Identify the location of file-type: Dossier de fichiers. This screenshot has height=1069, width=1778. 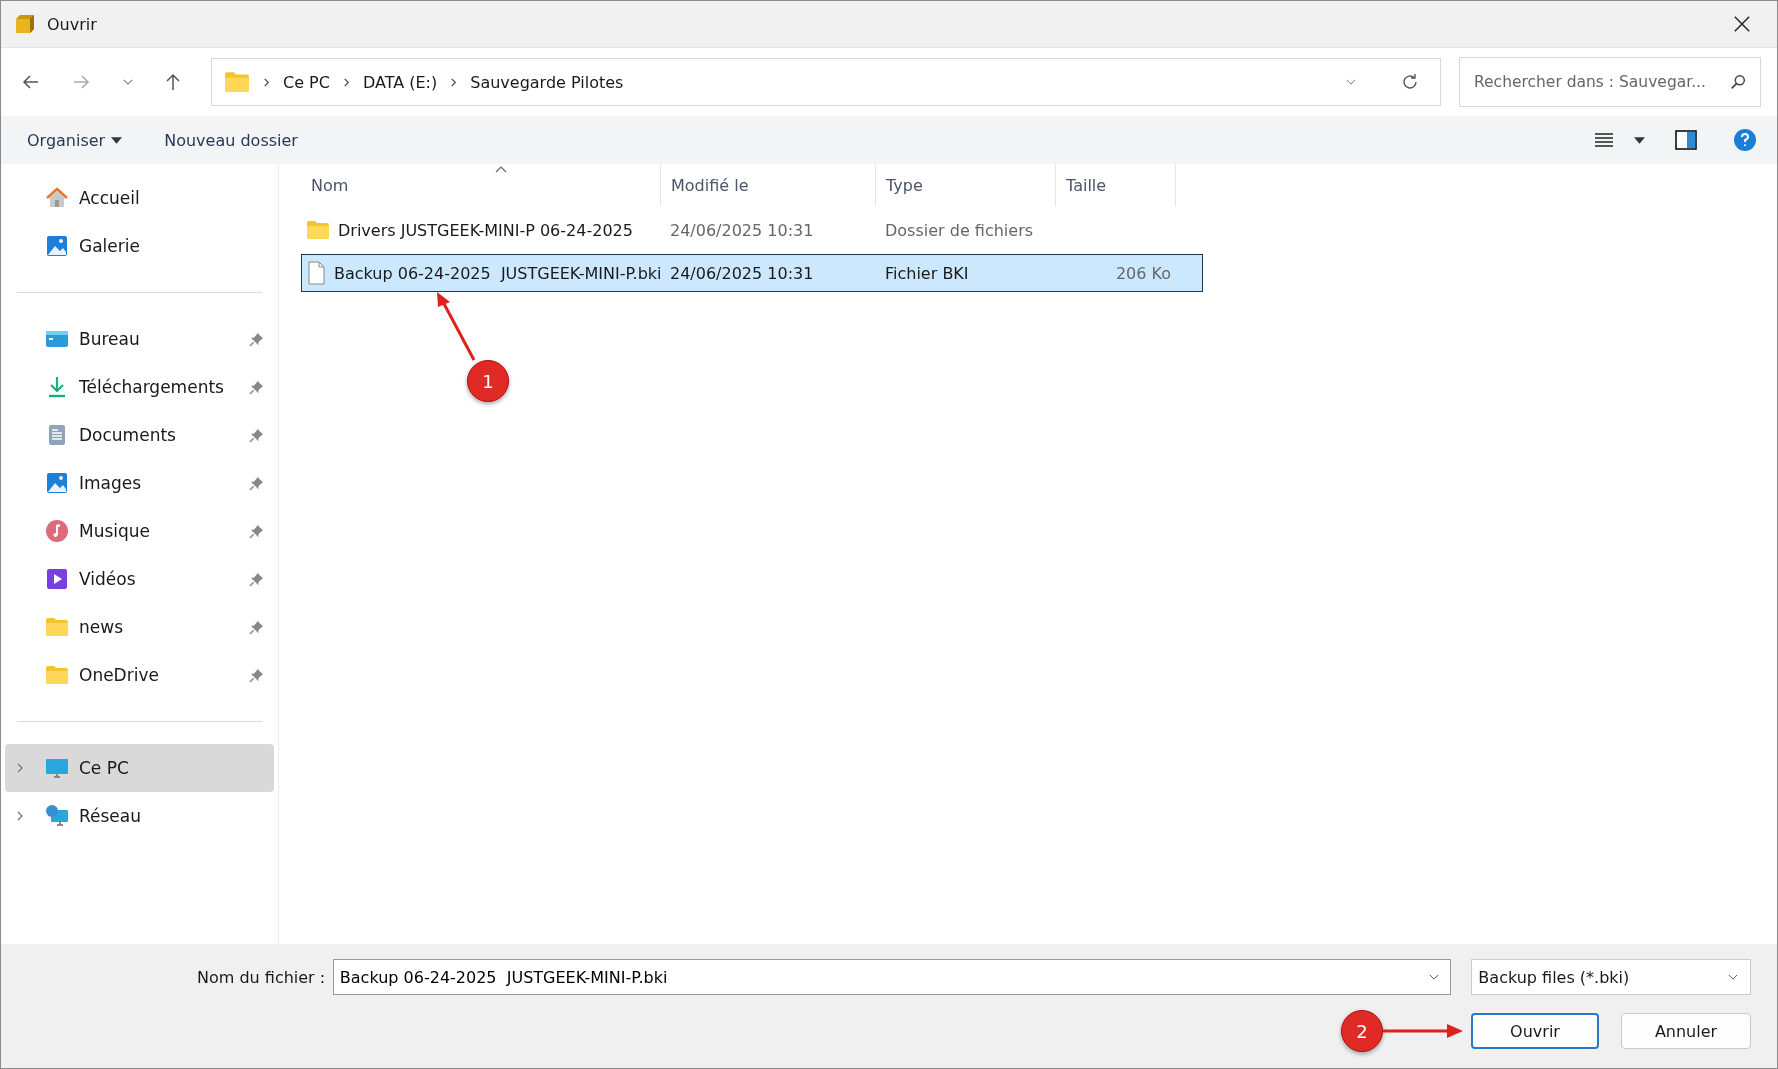
(959, 230).